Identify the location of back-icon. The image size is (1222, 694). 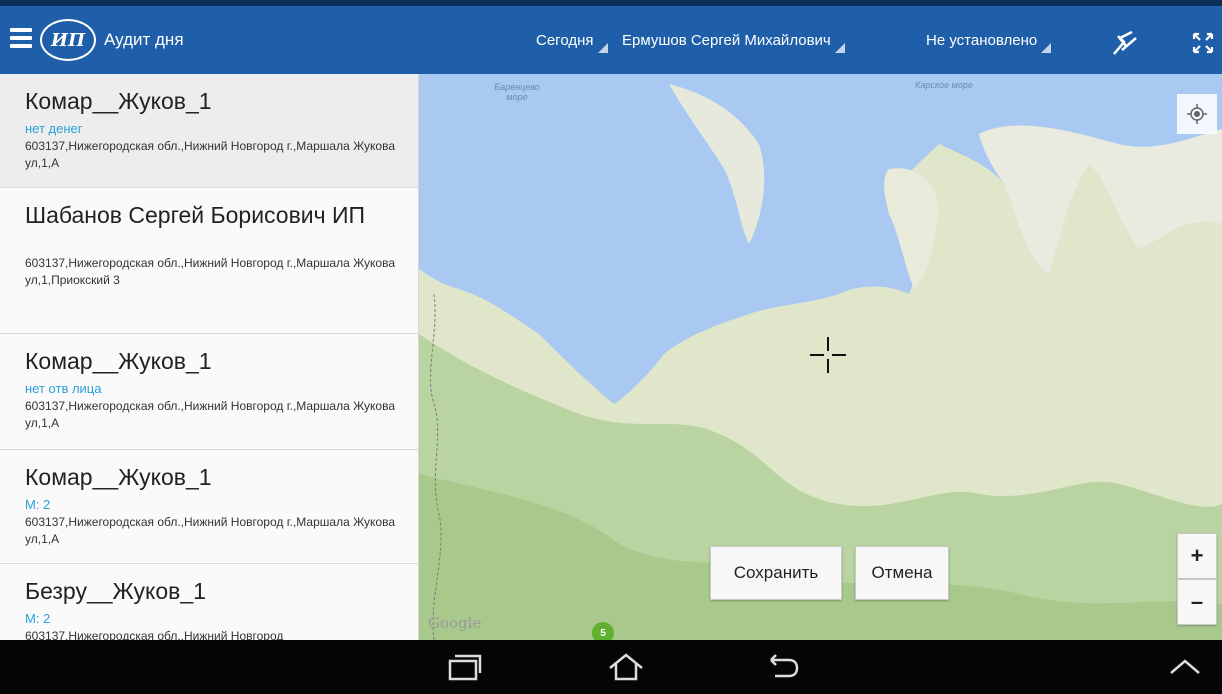
(781, 667).